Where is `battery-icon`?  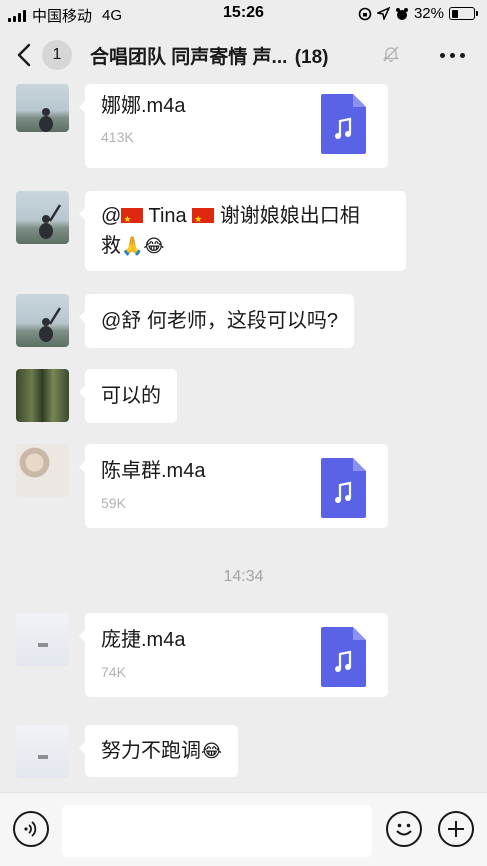 battery-icon is located at coordinates (463, 13).